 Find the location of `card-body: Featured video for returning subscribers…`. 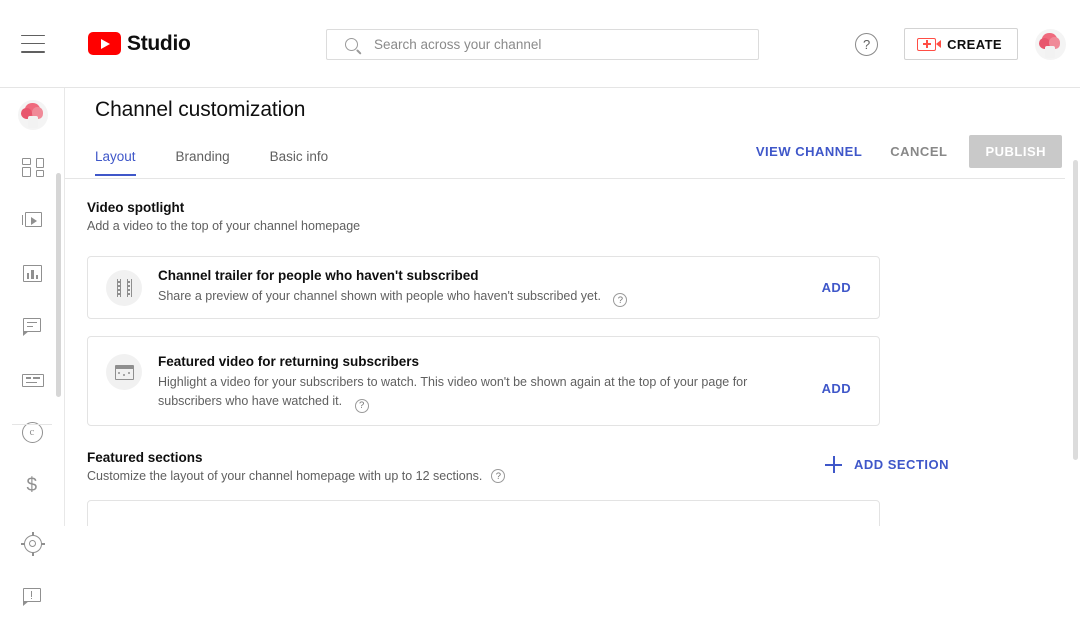

card-body: Featured video for returning subscribers… is located at coordinates (490, 383).